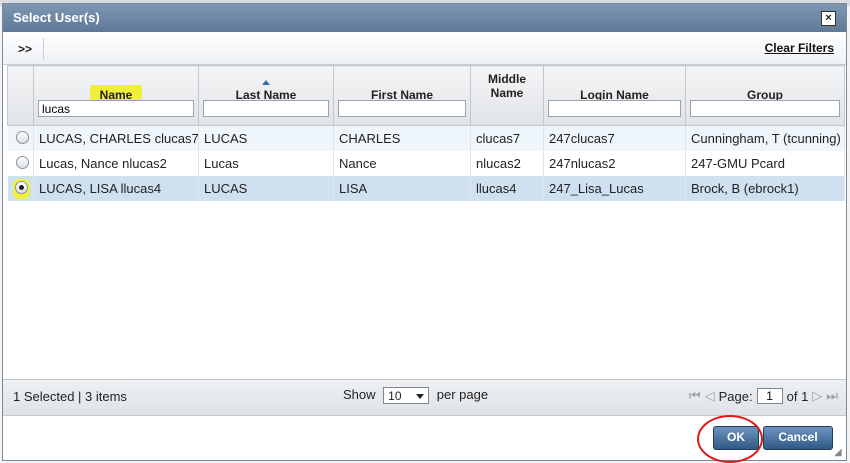 This screenshot has width=850, height=463. I want to click on radio-highlight, so click(21, 188).